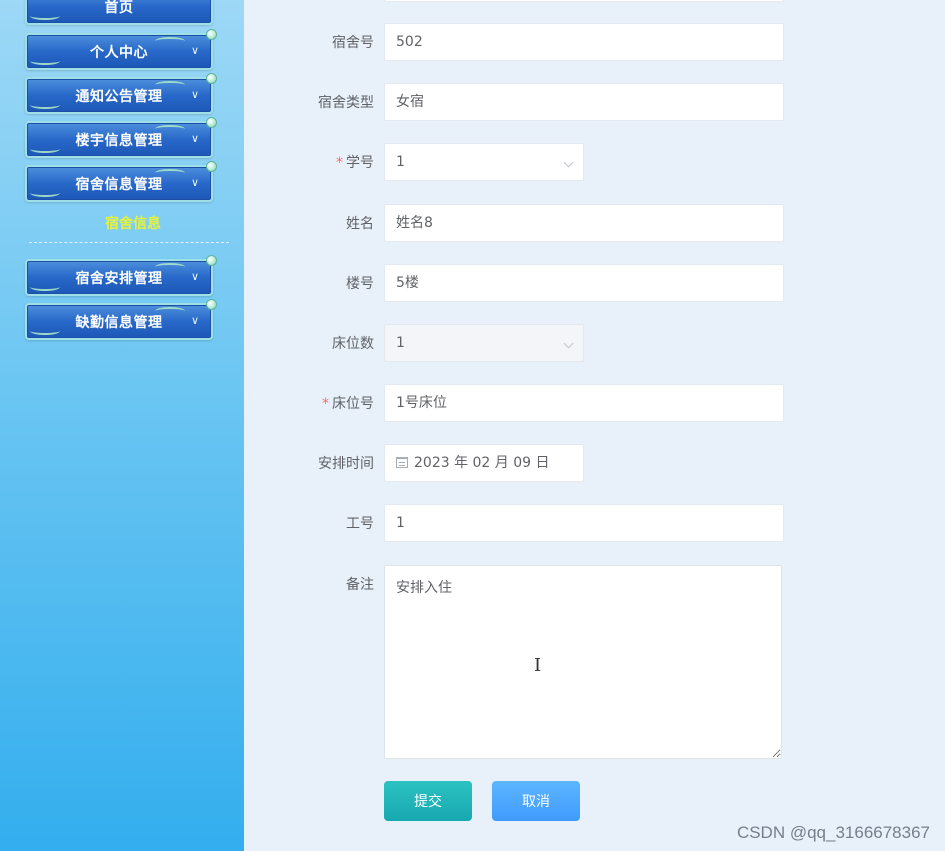  What do you see at coordinates (360, 524) in the screenshot?
I see `staff-no-label: 工号` at bounding box center [360, 524].